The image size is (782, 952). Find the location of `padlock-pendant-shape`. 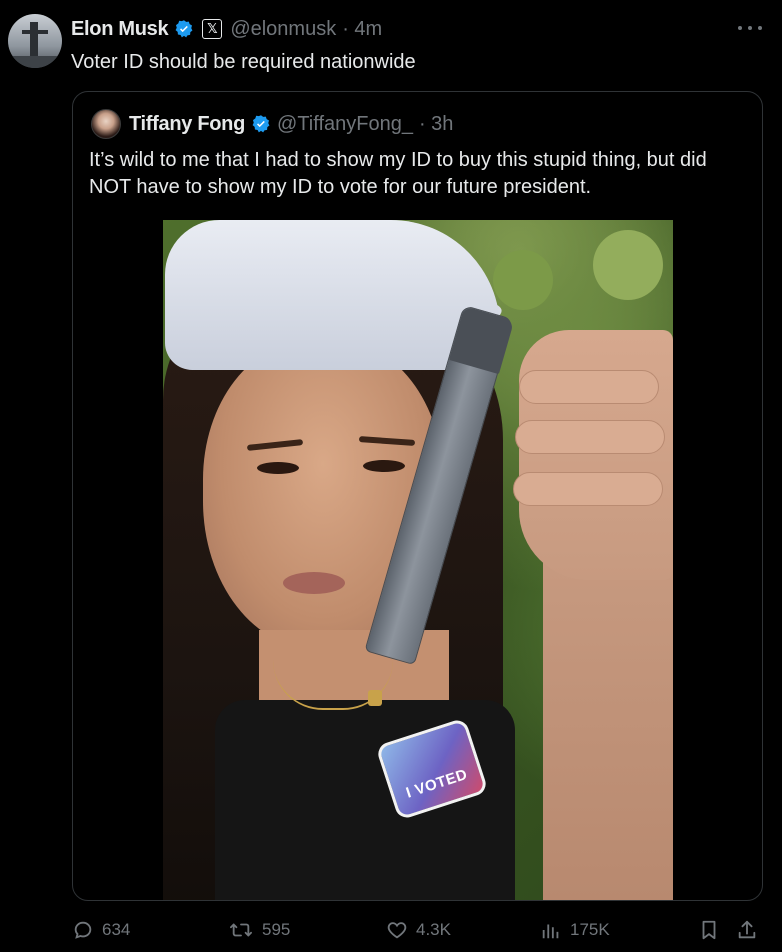

padlock-pendant-shape is located at coordinates (375, 698).